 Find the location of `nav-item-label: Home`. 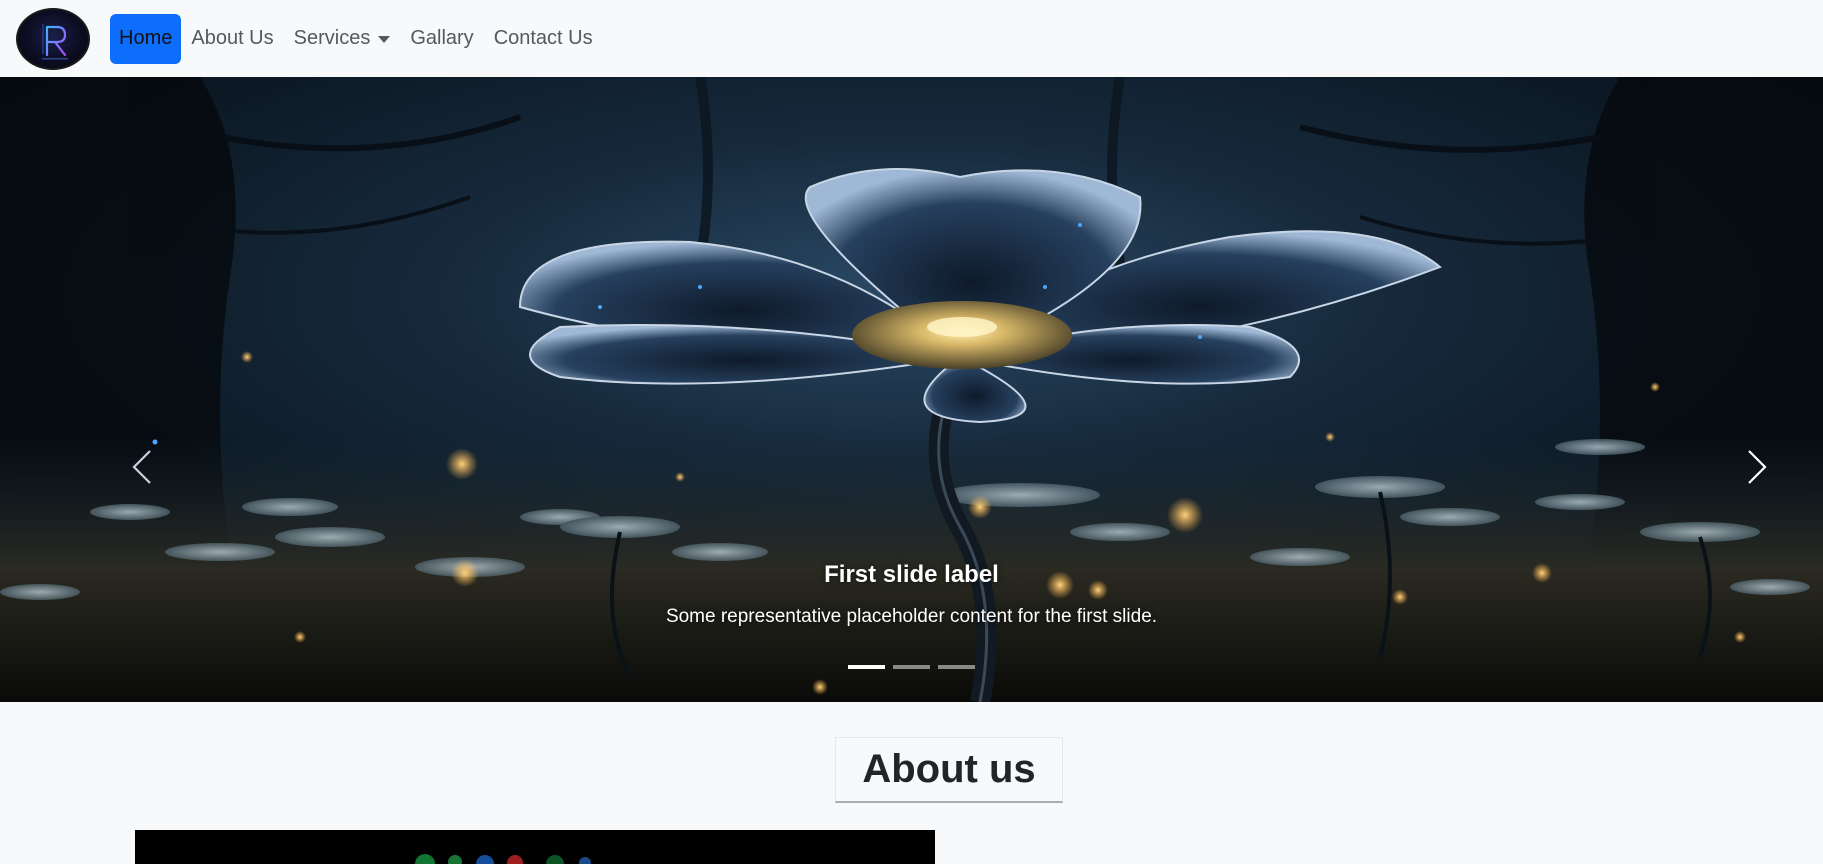

nav-item-label: Home is located at coordinates (146, 38).